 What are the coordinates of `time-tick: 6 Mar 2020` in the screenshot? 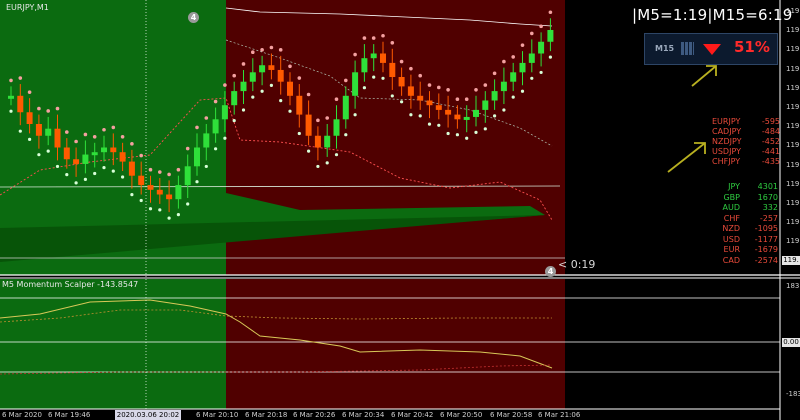 It's located at (22, 415).